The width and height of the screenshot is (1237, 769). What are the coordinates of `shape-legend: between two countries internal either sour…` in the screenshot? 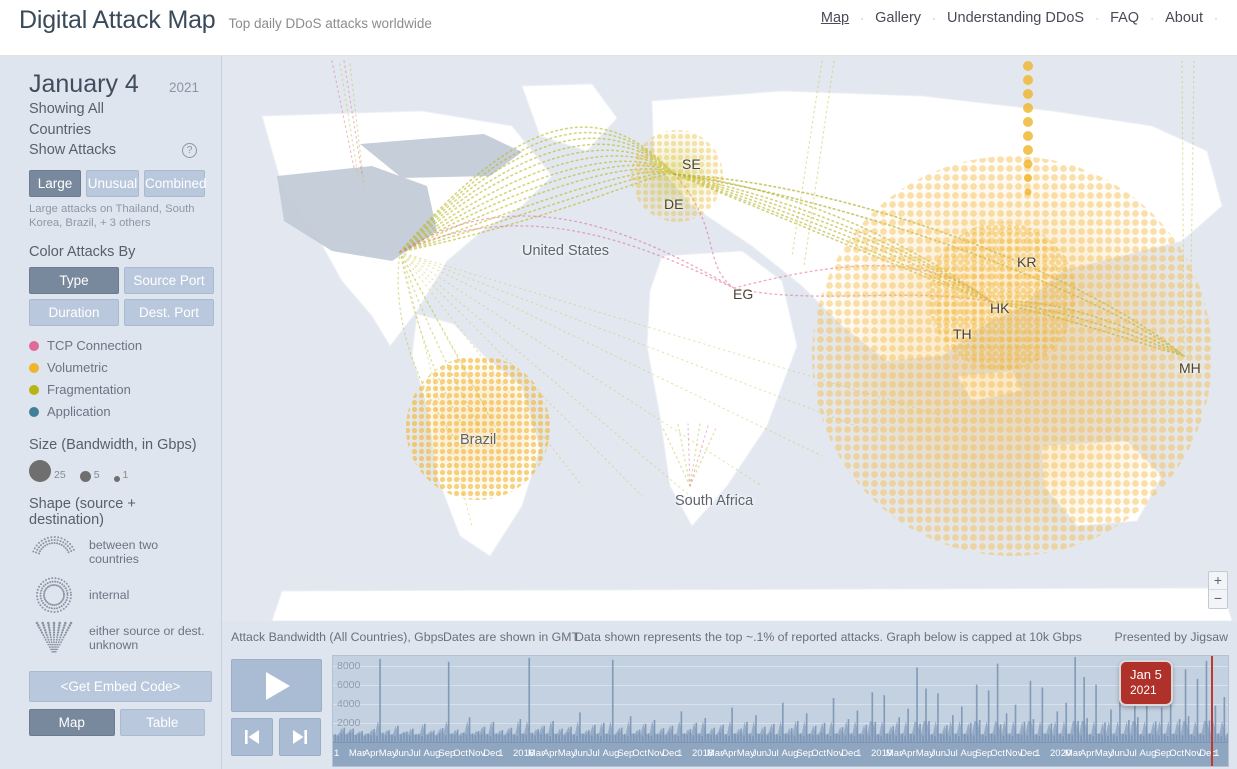 It's located at (117, 595).